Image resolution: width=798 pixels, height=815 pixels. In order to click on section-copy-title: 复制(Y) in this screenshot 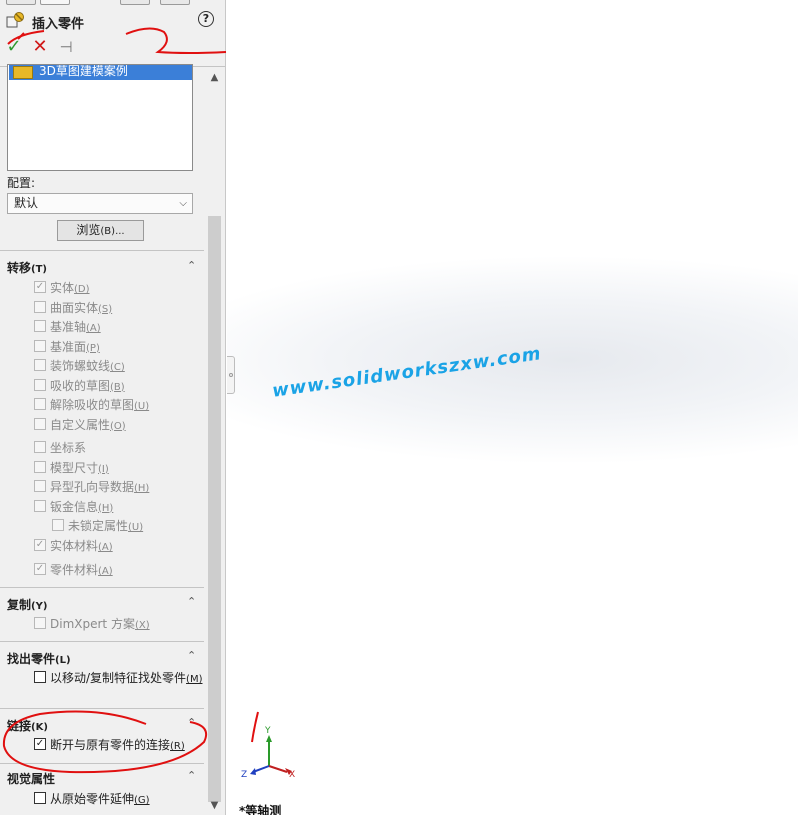, I will do `click(27, 604)`.